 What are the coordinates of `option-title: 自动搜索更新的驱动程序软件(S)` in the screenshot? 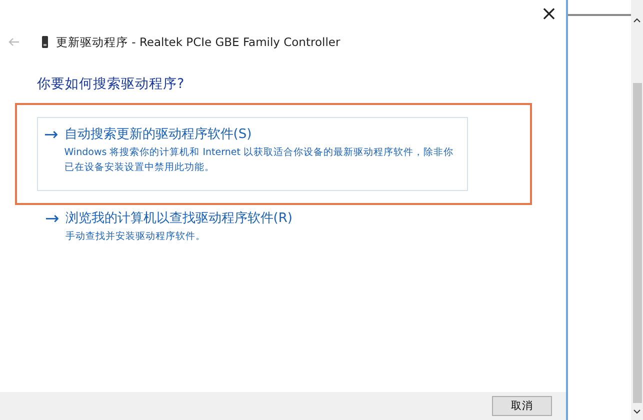 It's located at (158, 135).